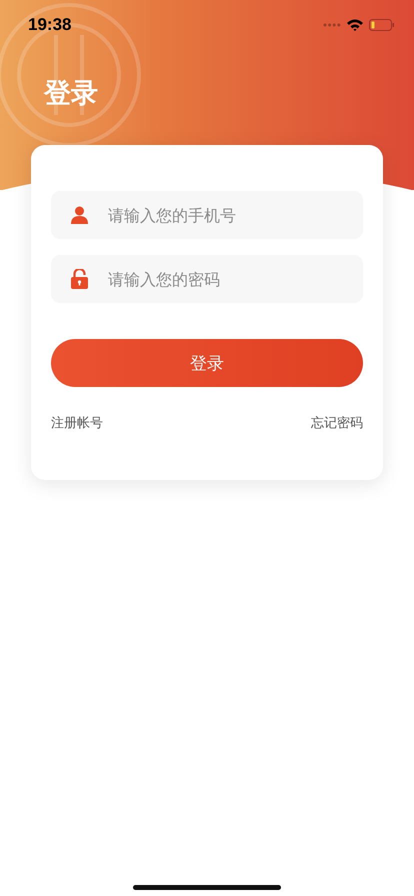 The image size is (414, 896). I want to click on password-field: 请输入您的密码, so click(207, 279).